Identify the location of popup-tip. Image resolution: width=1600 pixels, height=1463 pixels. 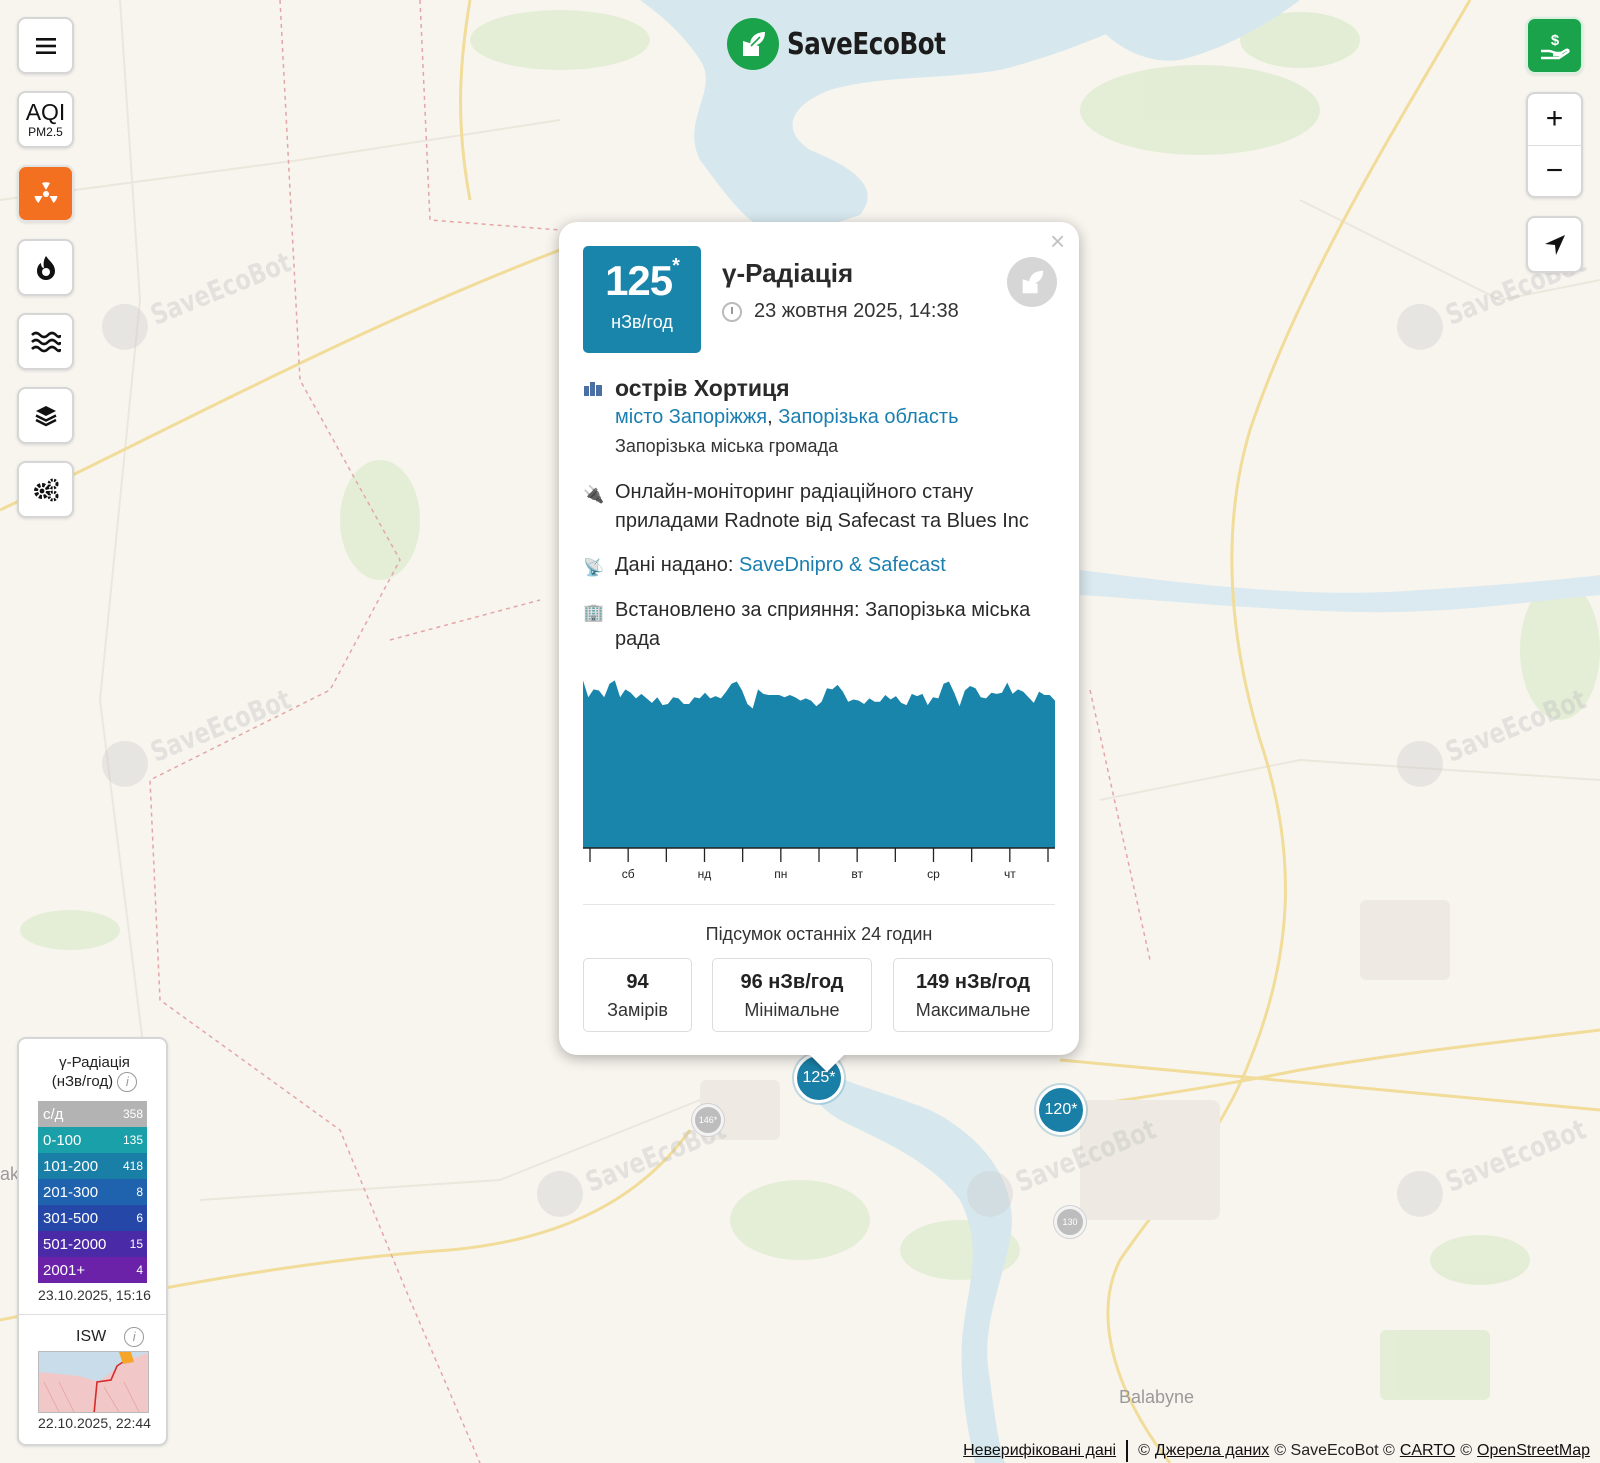
(827, 1063).